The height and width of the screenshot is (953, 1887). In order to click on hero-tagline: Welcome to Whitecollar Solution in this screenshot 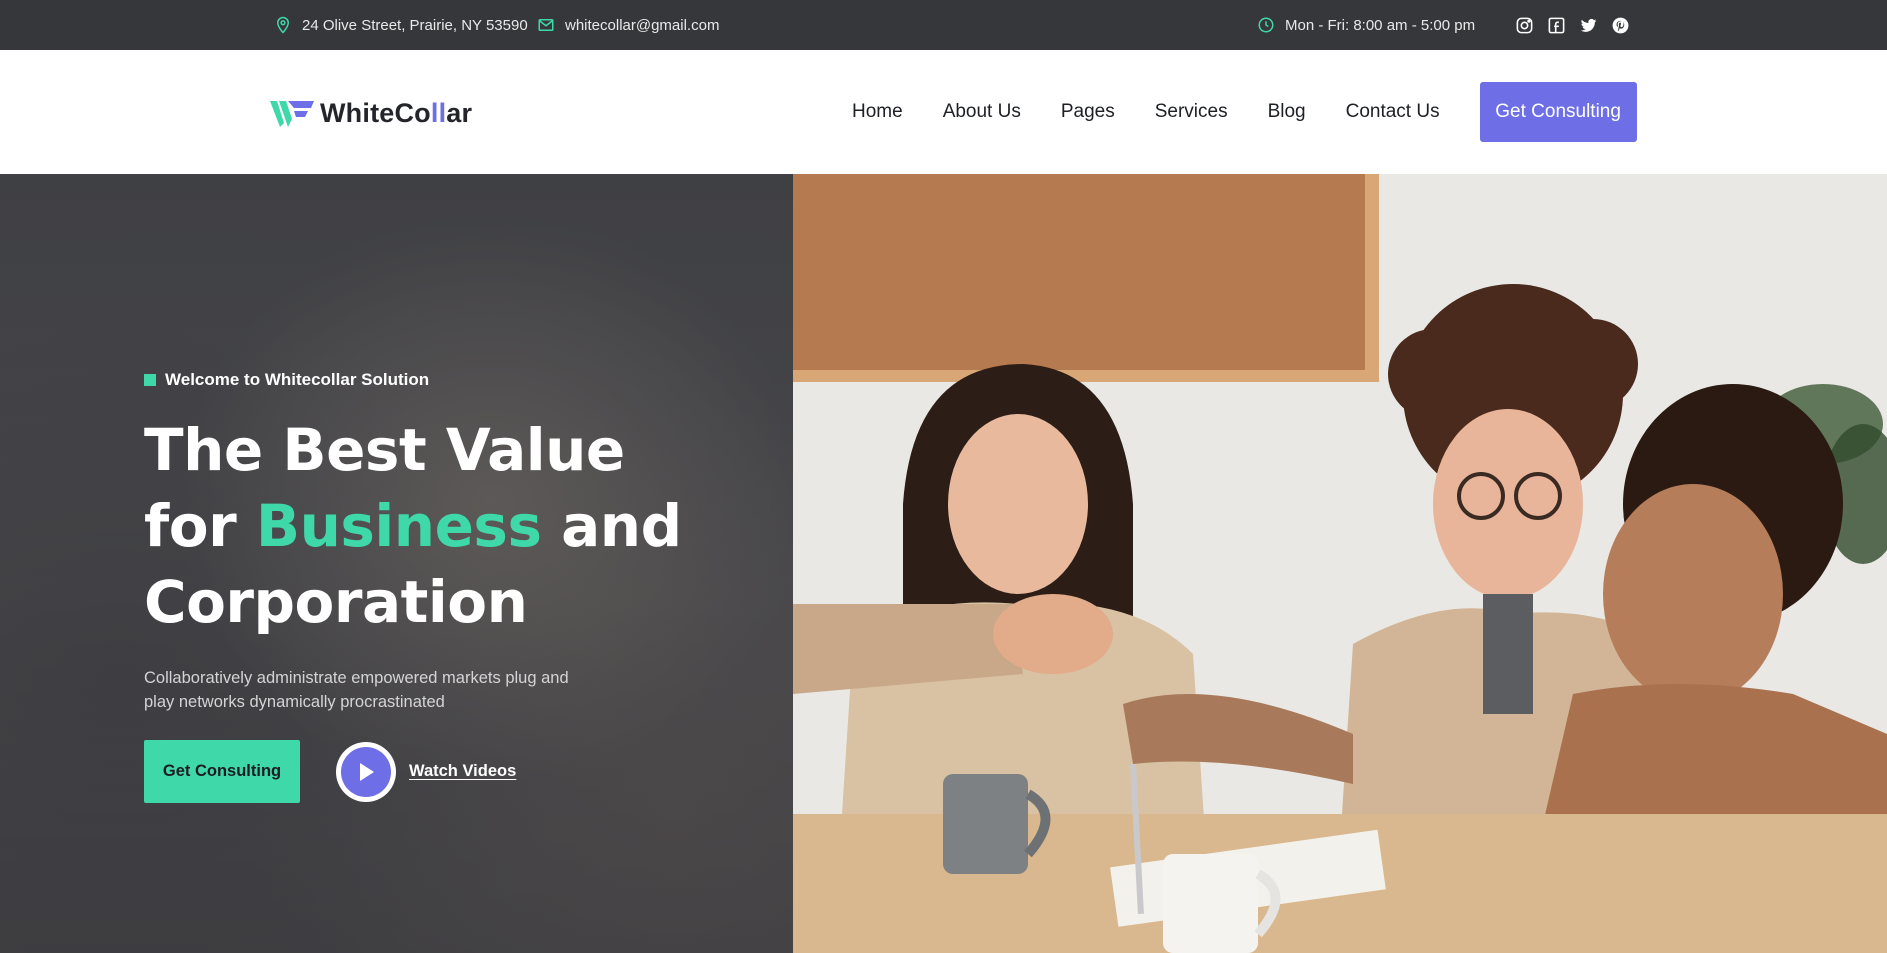, I will do `click(454, 380)`.